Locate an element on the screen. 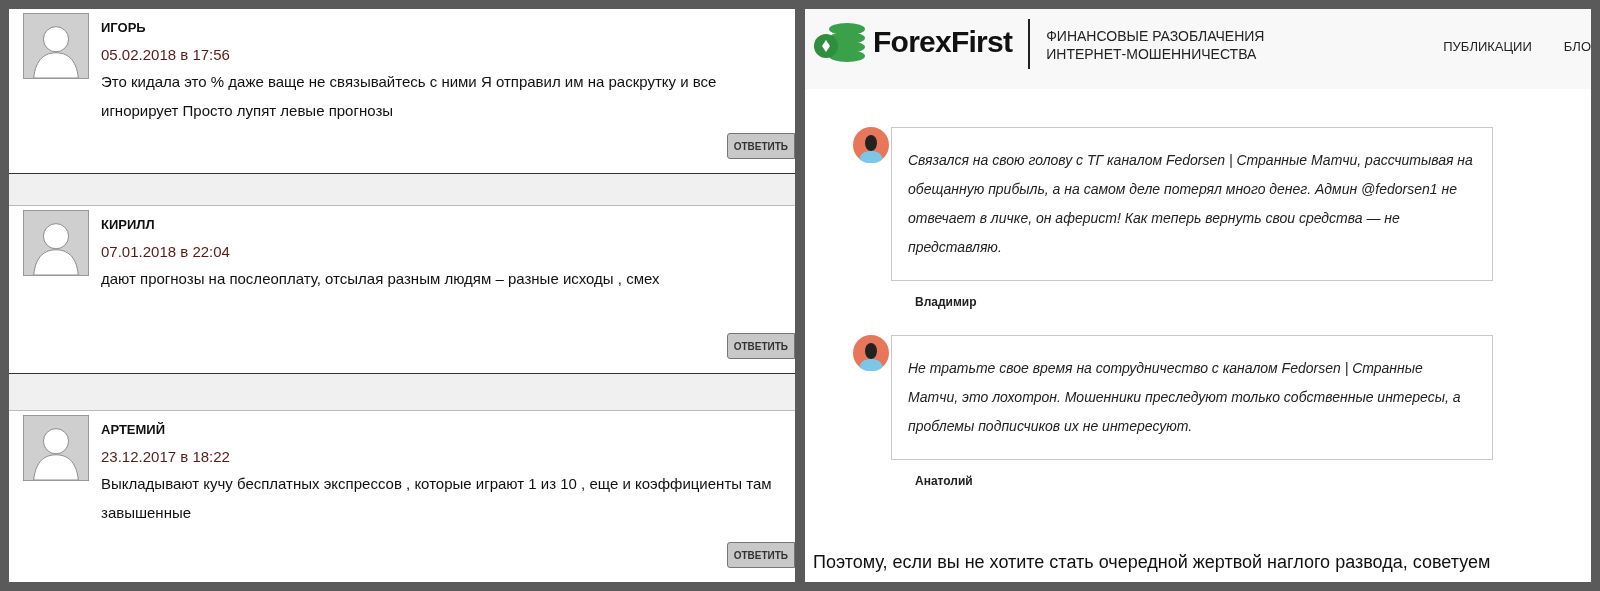  comment-text: Выкладывают кучу бесплатных экспрессов , которые играют 1 из 10 , еще и коэффициенты там завышенные is located at coordinates (437, 498).